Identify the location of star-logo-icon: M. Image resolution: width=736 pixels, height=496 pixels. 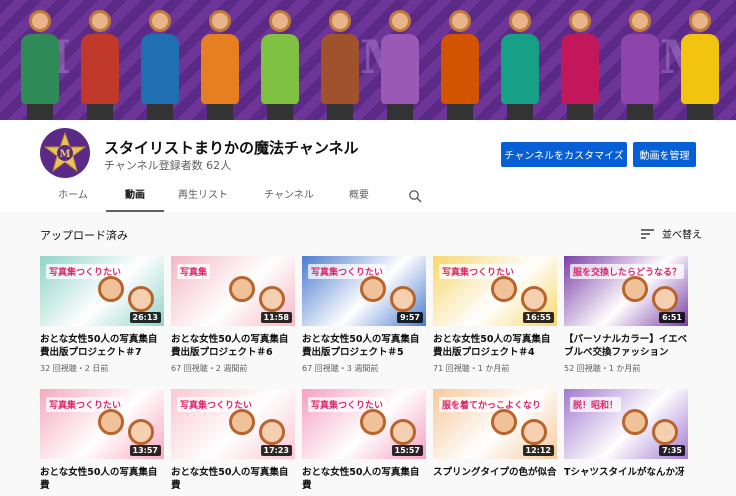
(65, 152).